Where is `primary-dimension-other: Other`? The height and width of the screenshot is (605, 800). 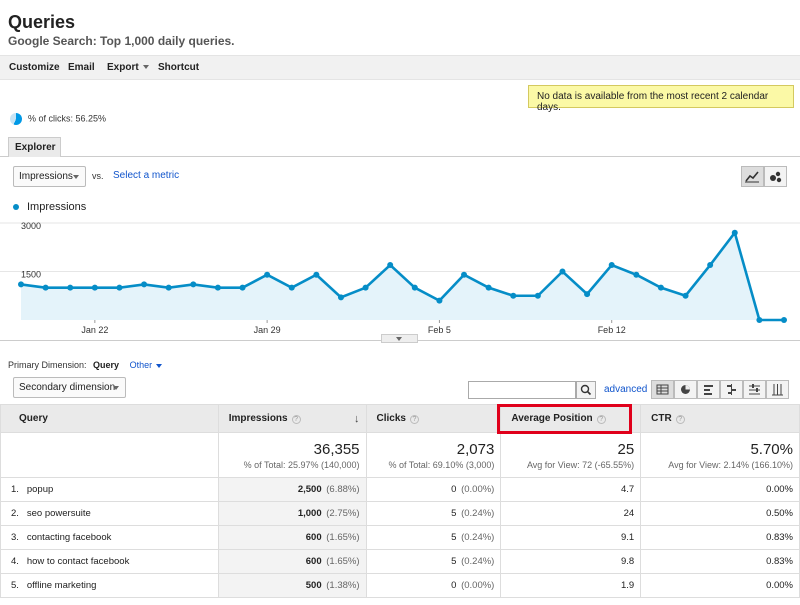
primary-dimension-other: Other is located at coordinates (146, 365).